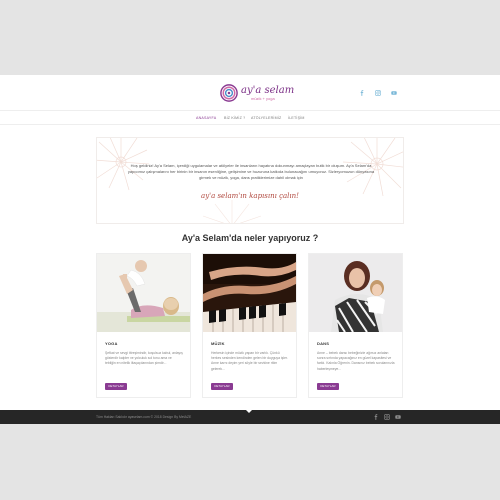  What do you see at coordinates (296, 118) in the screenshot?
I see `nav-item-contact: İLETİŞİM` at bounding box center [296, 118].